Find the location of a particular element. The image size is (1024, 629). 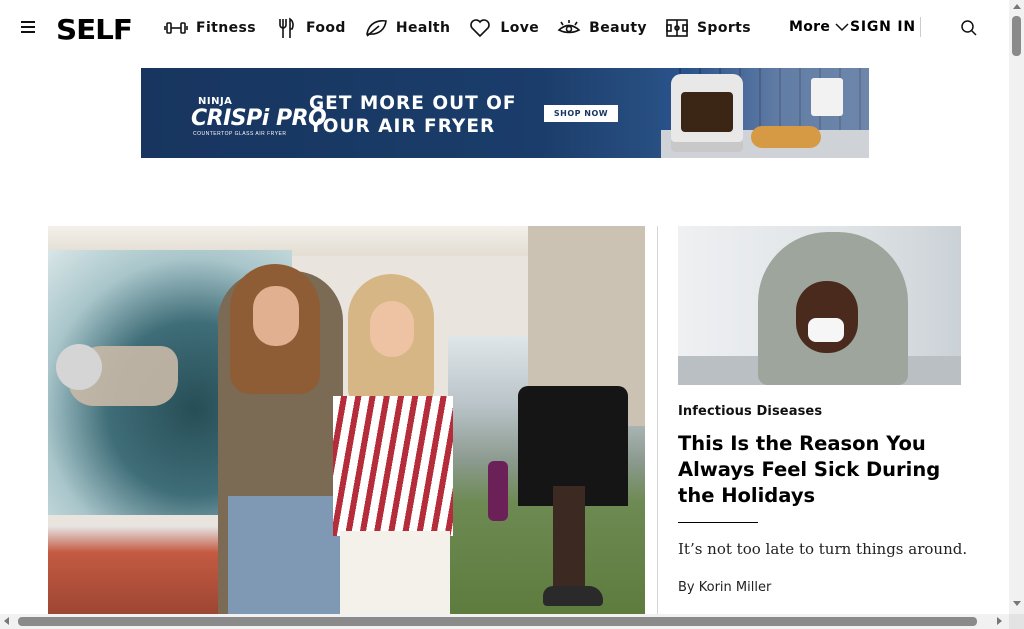

nav-item-sports: Sports is located at coordinates (708, 28).